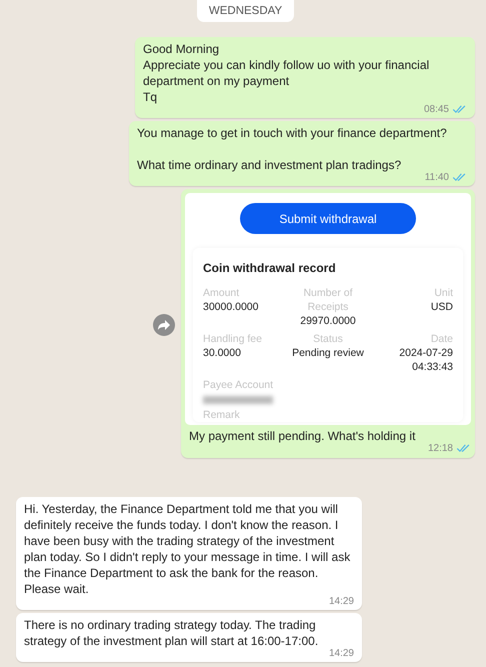 This screenshot has width=486, height=667. I want to click on message-text: What time ordinary and investment plan tradings?, so click(269, 165).